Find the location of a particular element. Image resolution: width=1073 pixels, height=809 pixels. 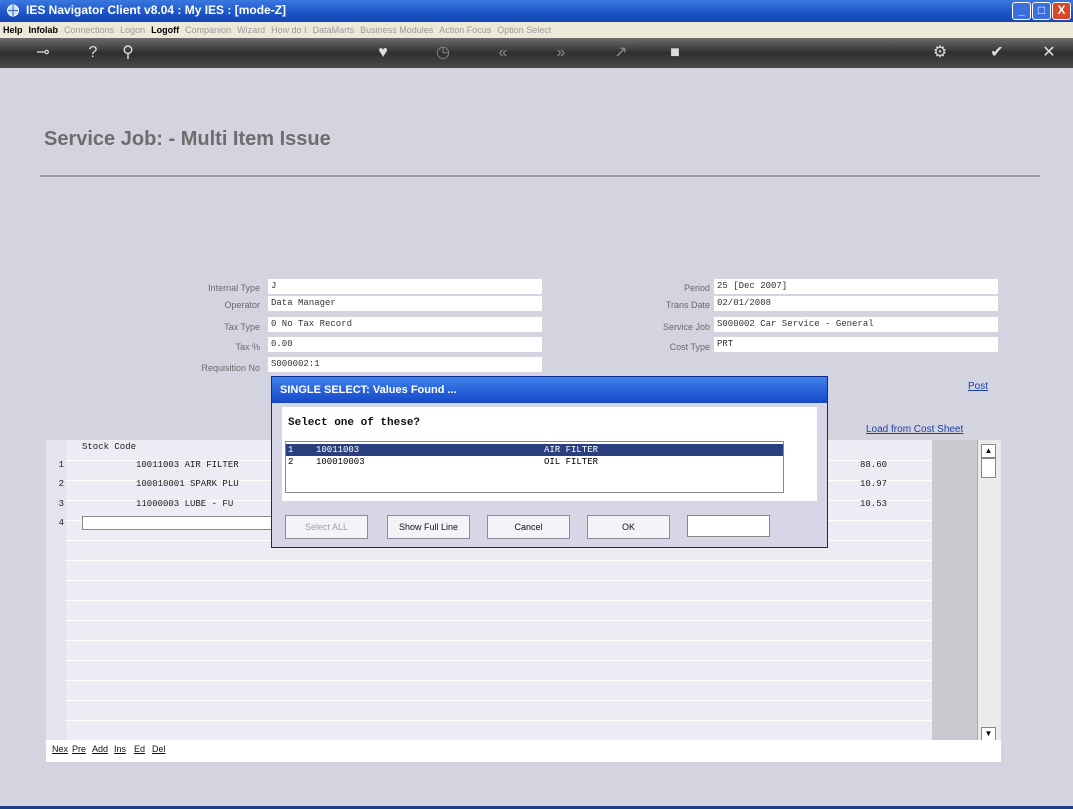

page-title: Service Job: - Multi Item Issue is located at coordinates (187, 139).